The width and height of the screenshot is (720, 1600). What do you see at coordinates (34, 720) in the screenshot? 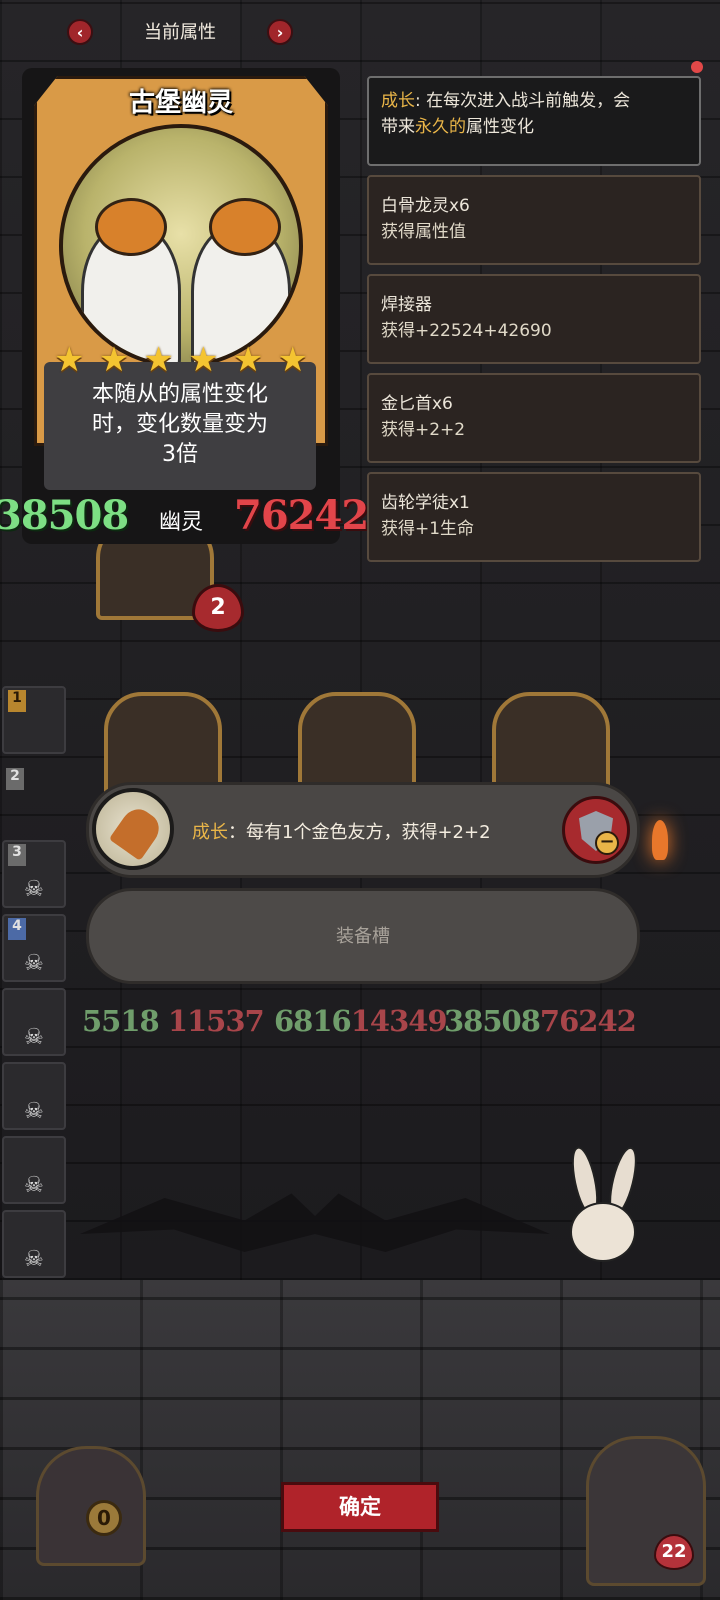
I see `rail-slot-1: 1` at bounding box center [34, 720].